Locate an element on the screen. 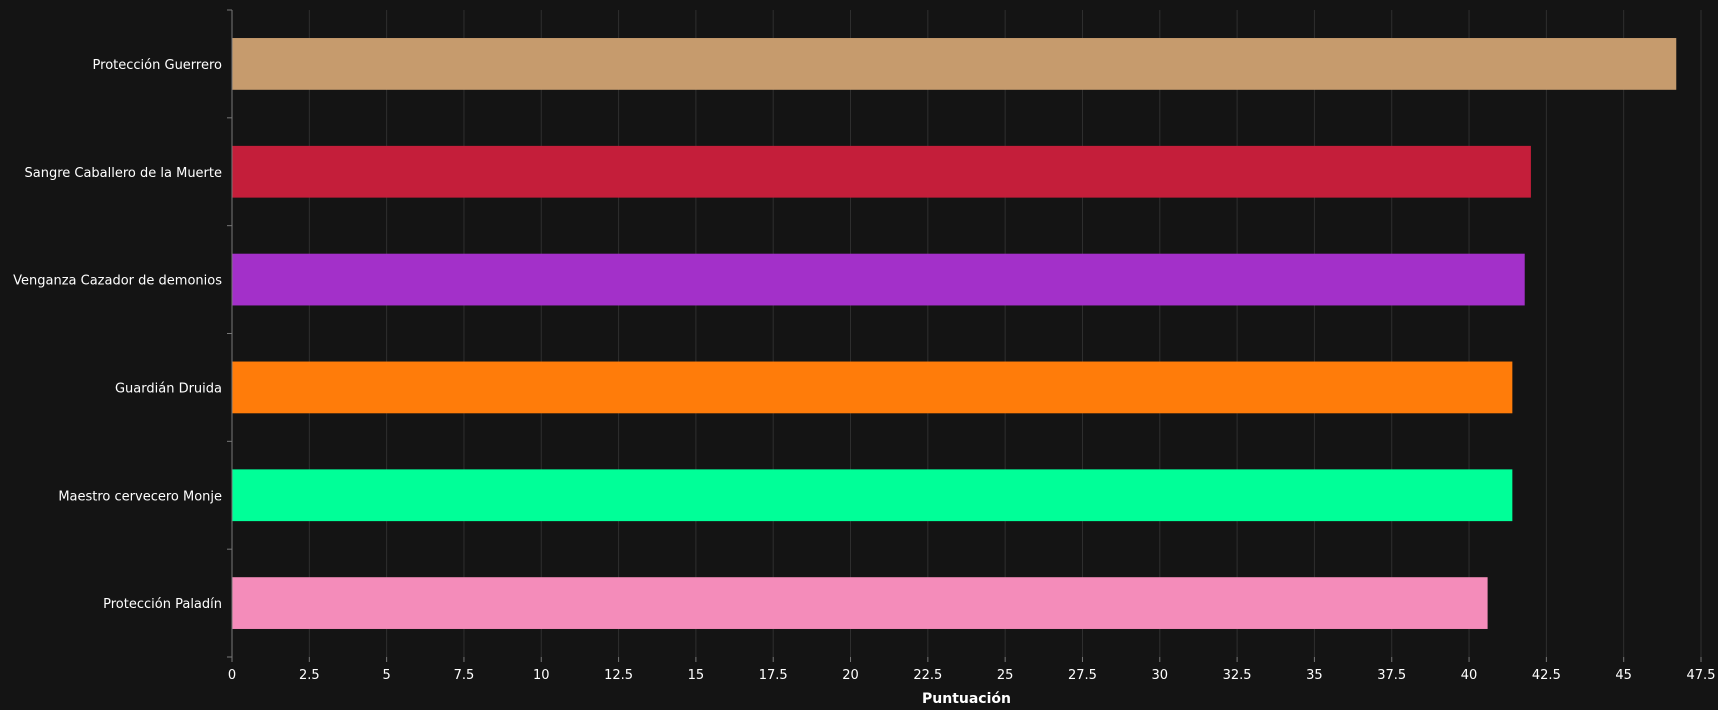  category-label: Maestro cervecero Monje is located at coordinates (140, 496).